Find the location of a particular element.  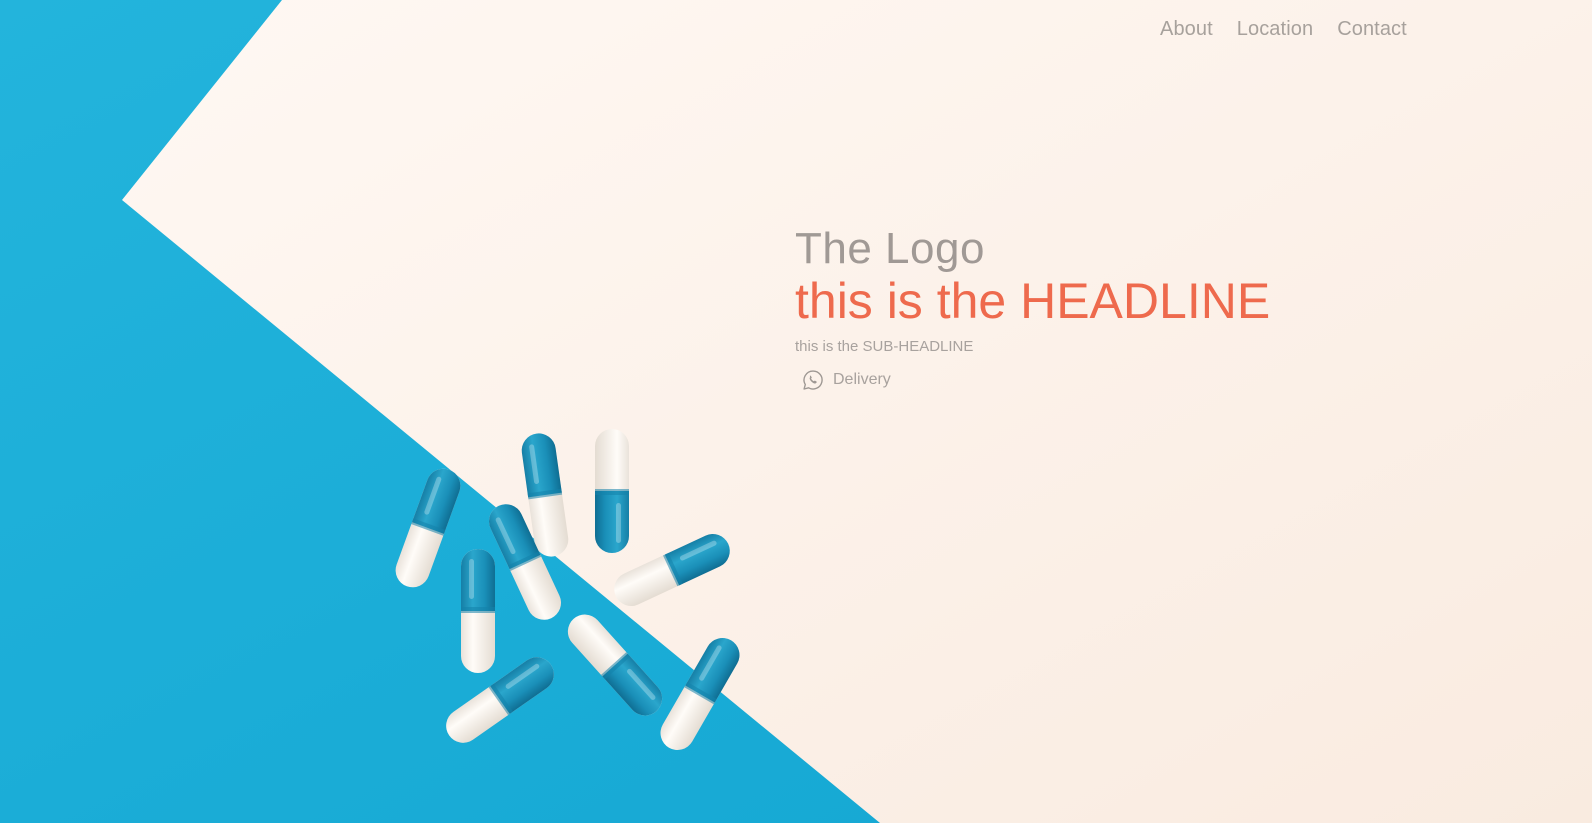

delivery-link: Delivery is located at coordinates (843, 380).